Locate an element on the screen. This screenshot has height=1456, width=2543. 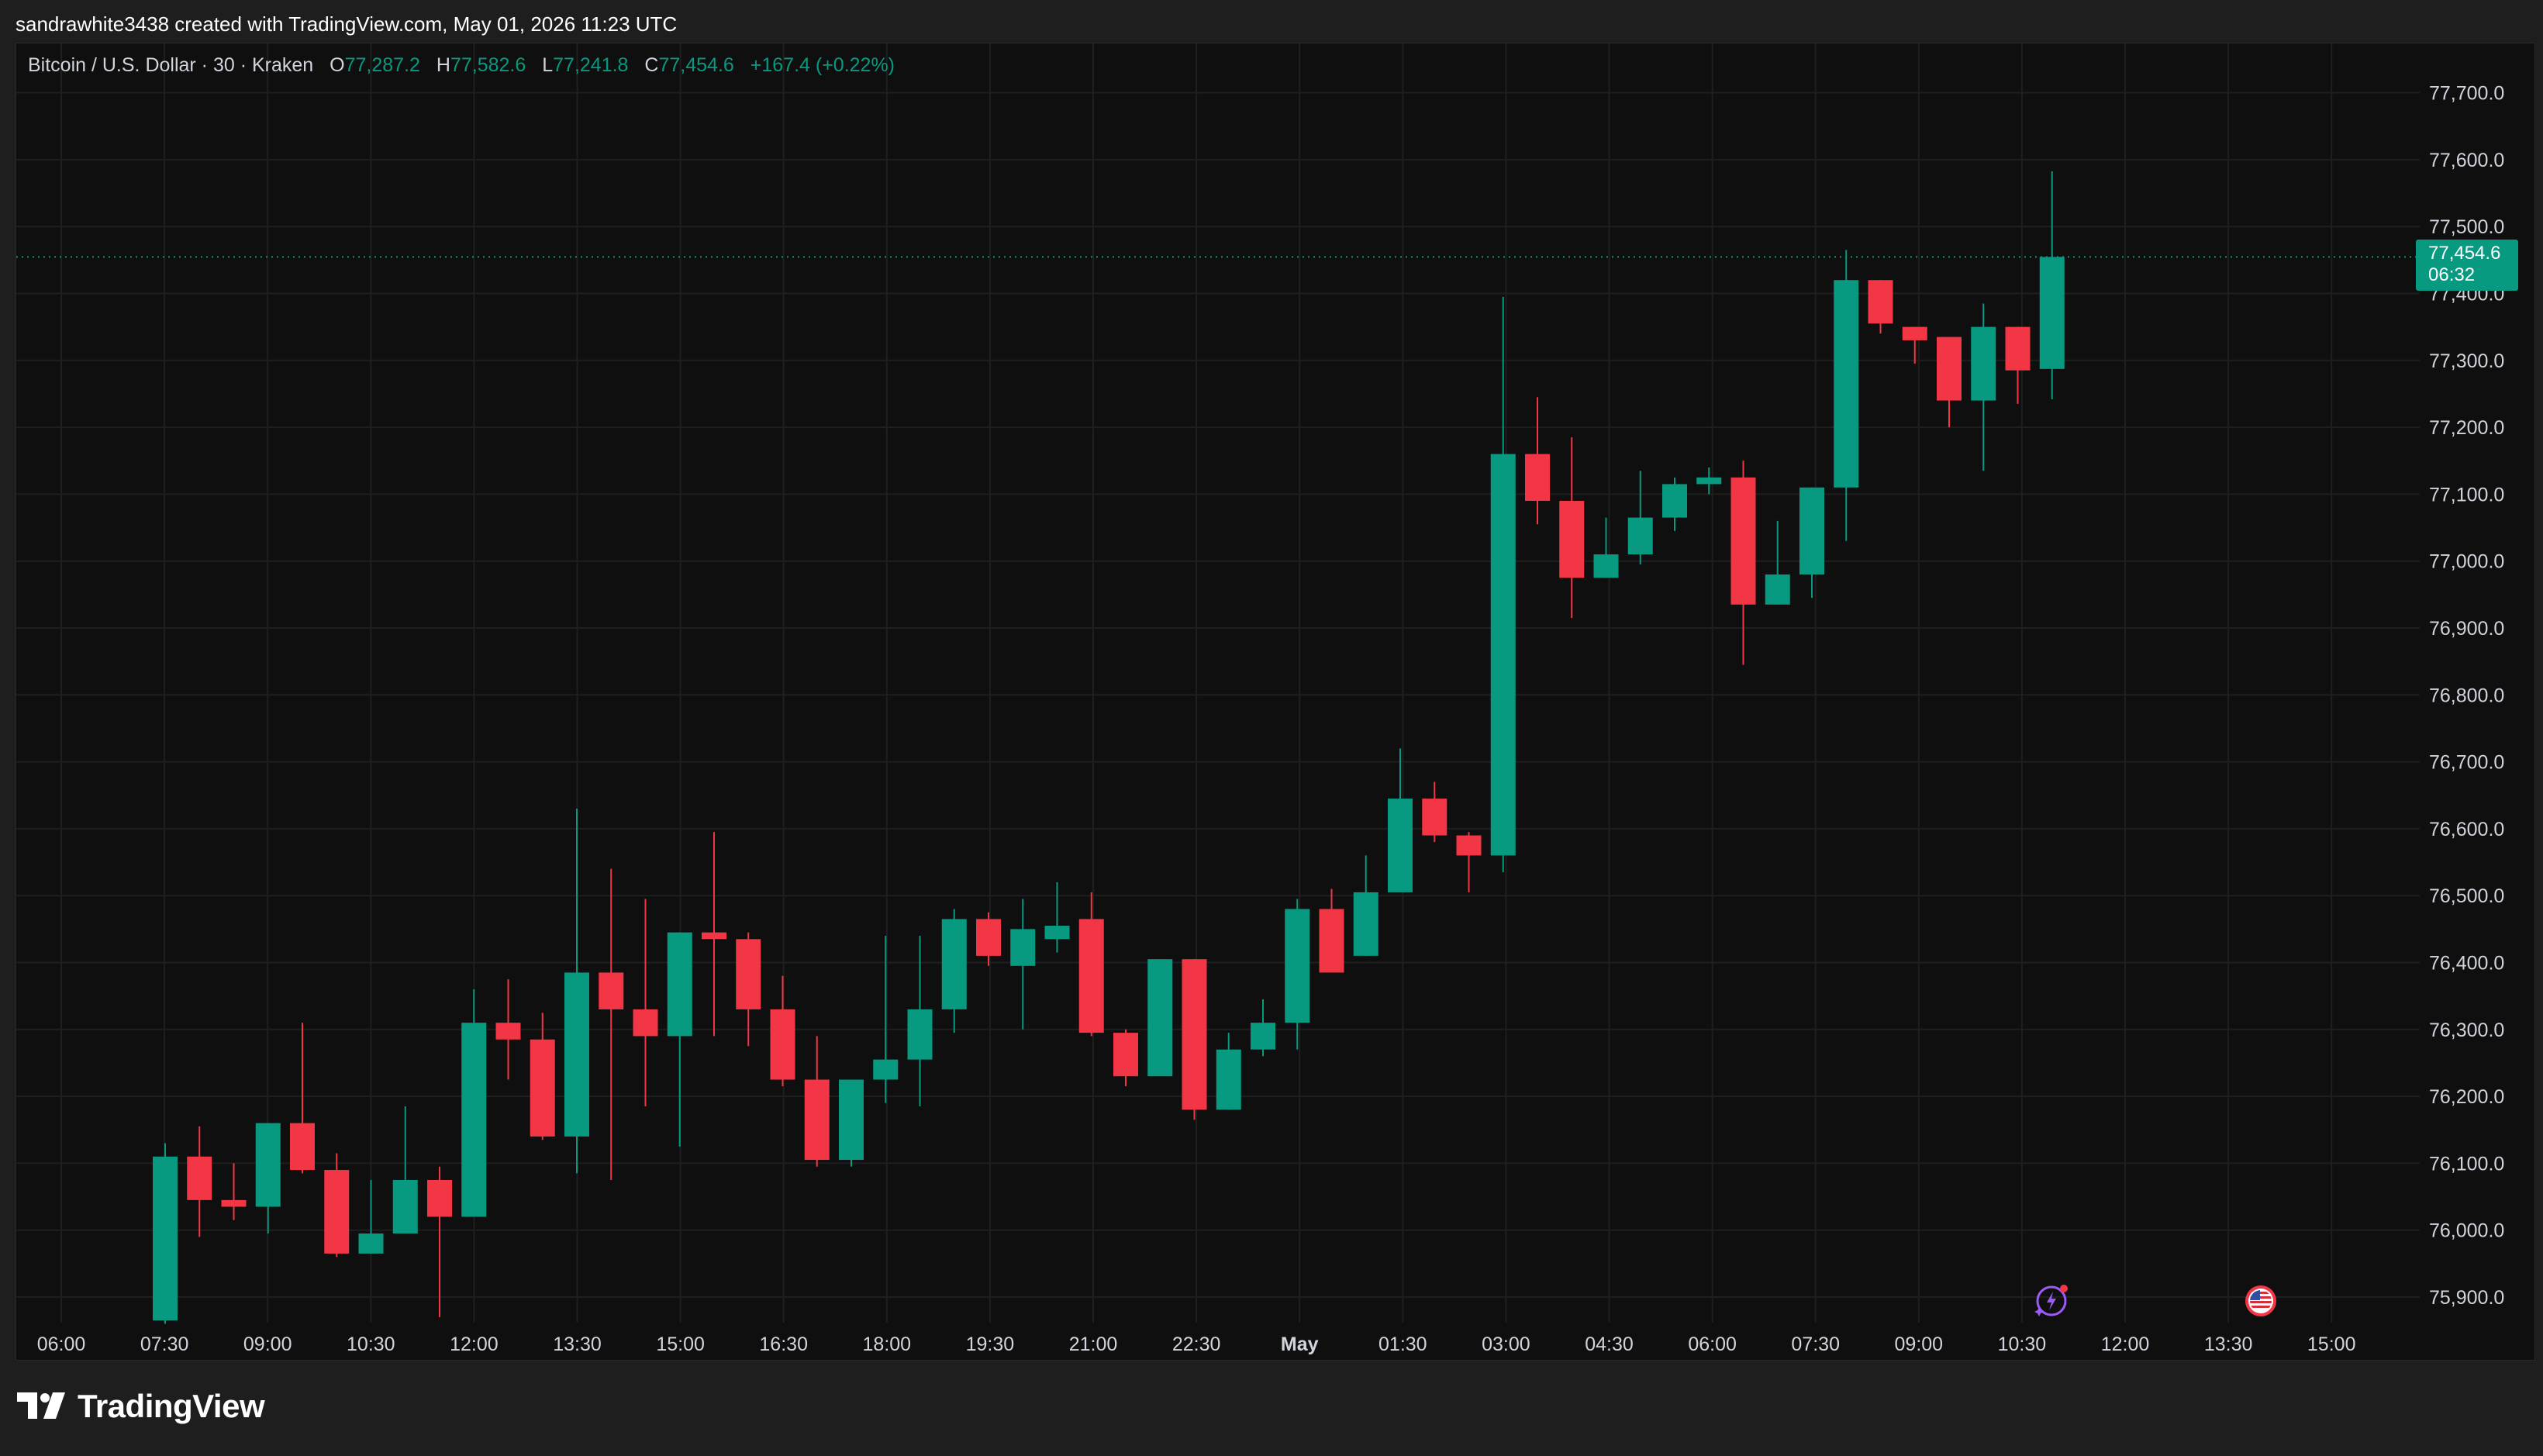
price-tick-label: 77,700.0 is located at coordinates (2466, 94).